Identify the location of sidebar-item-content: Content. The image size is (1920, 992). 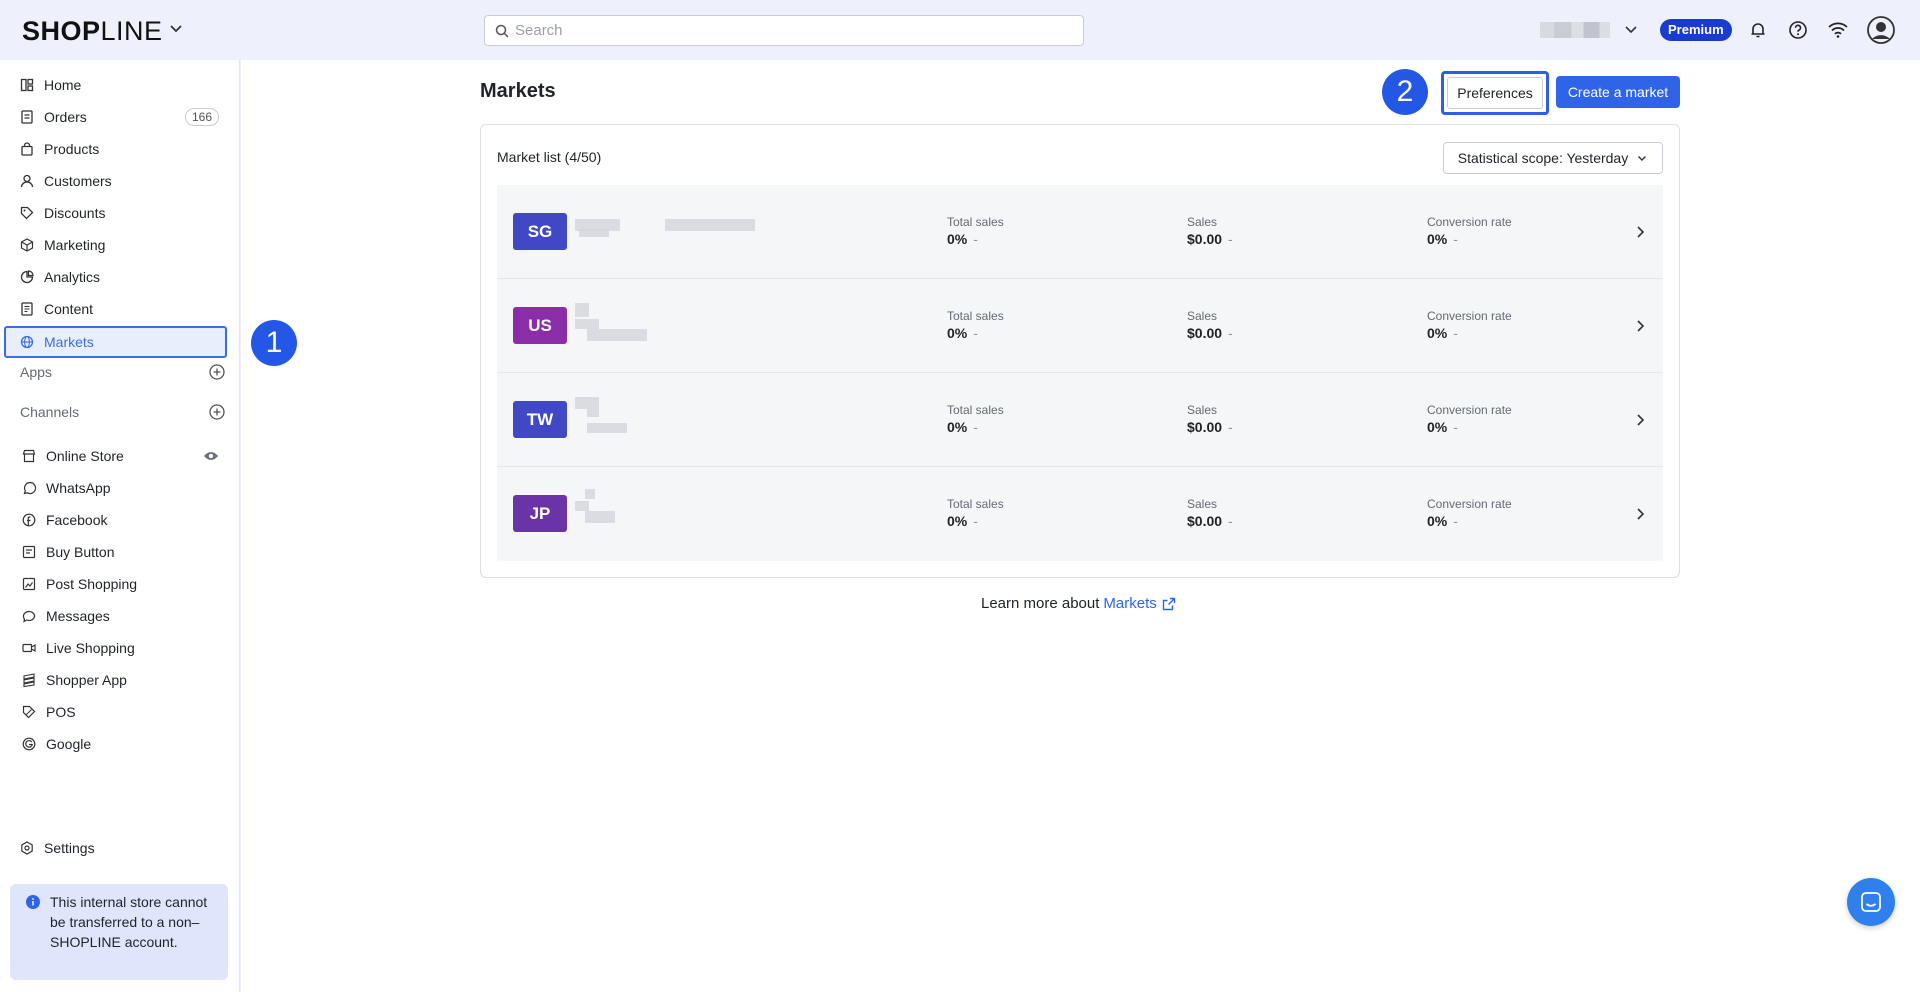
(116, 309).